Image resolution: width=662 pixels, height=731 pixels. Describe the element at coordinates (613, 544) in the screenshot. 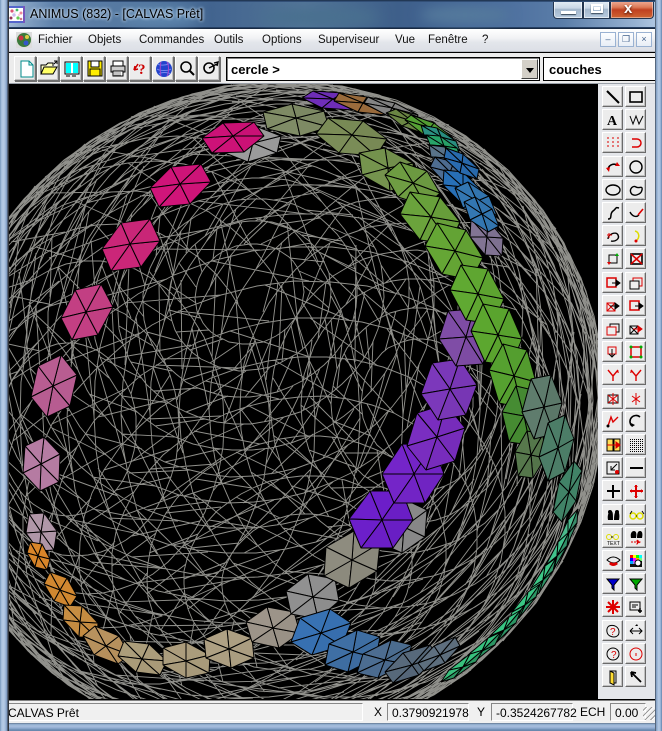

I see `svg-text: TEXT` at that location.